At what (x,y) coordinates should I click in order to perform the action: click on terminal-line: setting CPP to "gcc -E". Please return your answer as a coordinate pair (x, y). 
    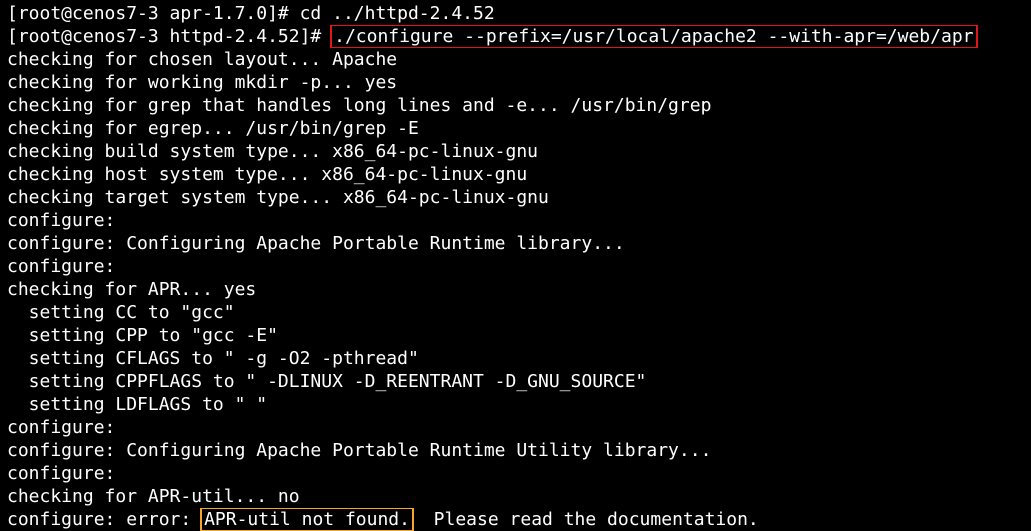
    Looking at the image, I should click on (142, 335).